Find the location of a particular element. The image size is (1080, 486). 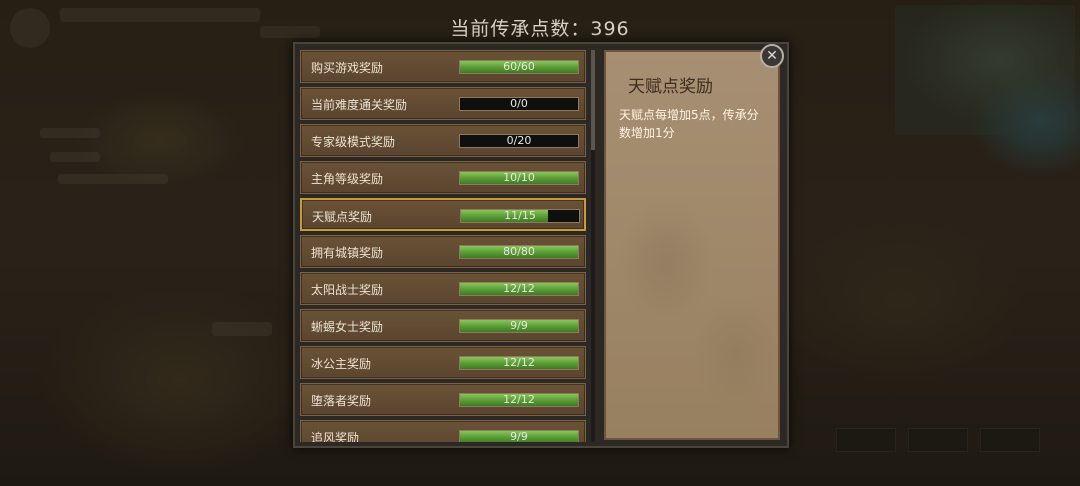

reward-progress-bar: 11/15 is located at coordinates (520, 216).